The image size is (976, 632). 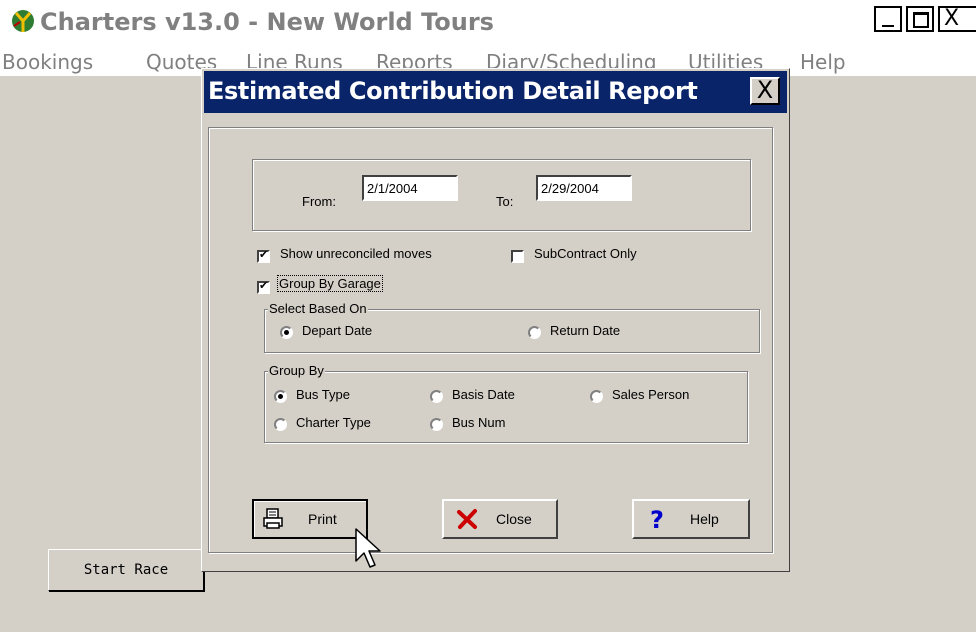 What do you see at coordinates (273, 518) in the screenshot?
I see `printer-icon` at bounding box center [273, 518].